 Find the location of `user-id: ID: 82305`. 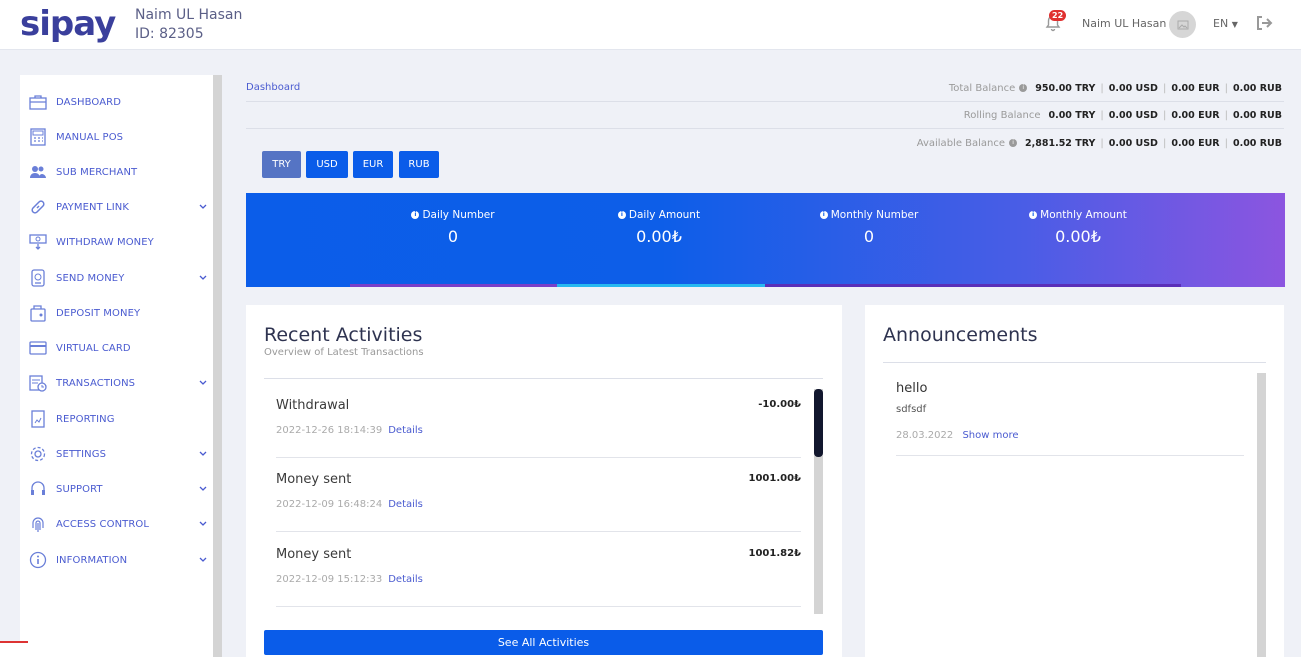

user-id: ID: 82305 is located at coordinates (169, 34).